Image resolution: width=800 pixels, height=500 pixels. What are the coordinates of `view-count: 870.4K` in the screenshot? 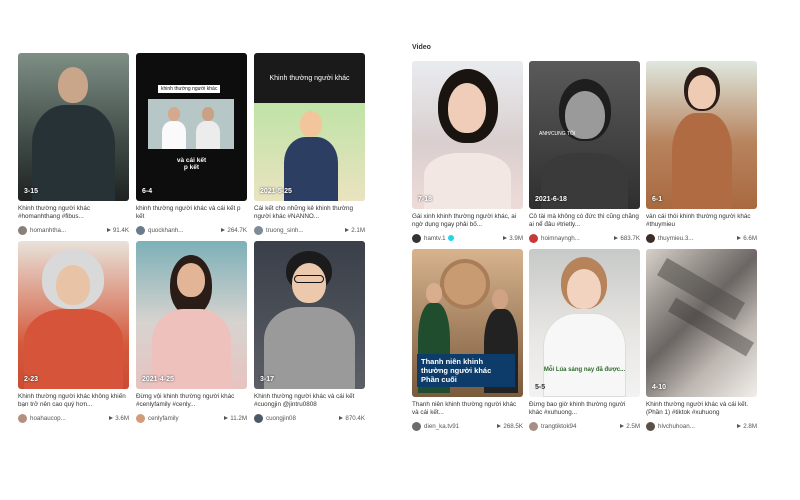 It's located at (352, 418).